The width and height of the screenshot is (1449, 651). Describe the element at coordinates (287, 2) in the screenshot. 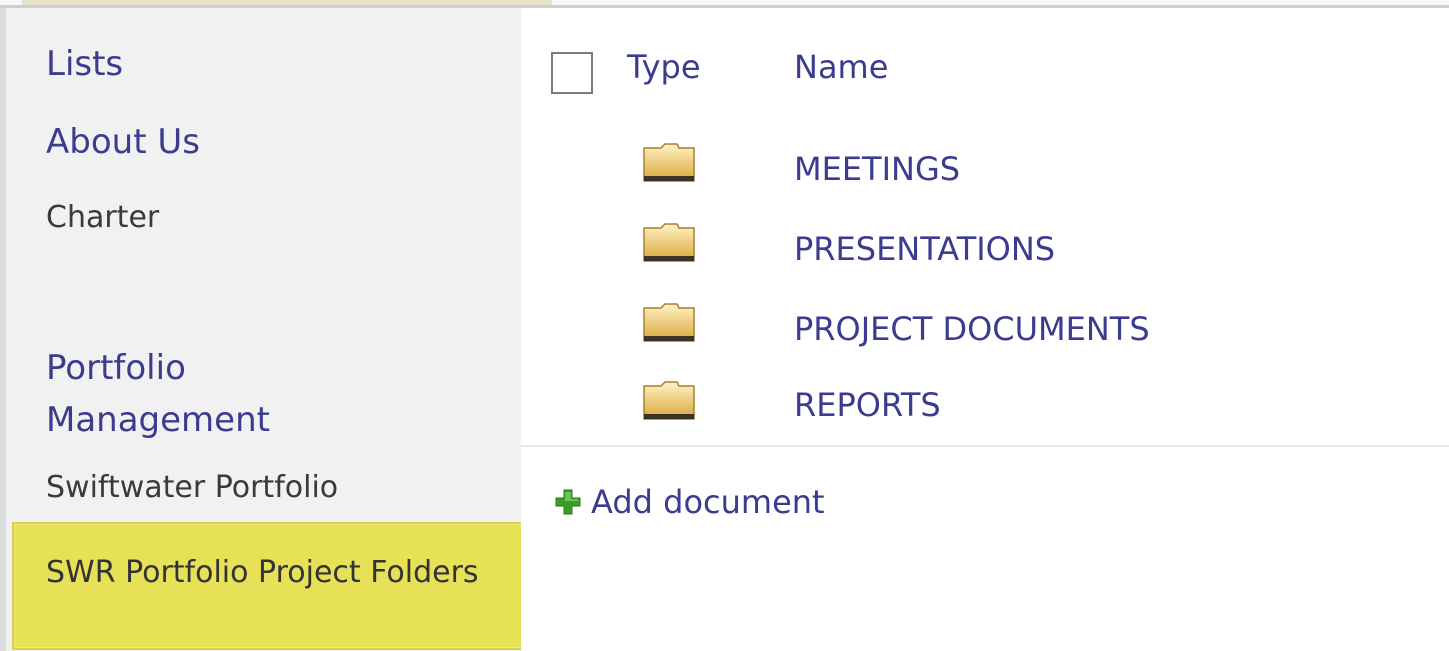

I see `top-tab-strip` at that location.